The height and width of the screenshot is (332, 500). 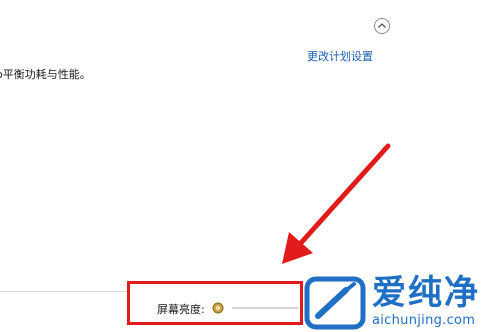 I want to click on watermark-logo, so click(x=335, y=303).